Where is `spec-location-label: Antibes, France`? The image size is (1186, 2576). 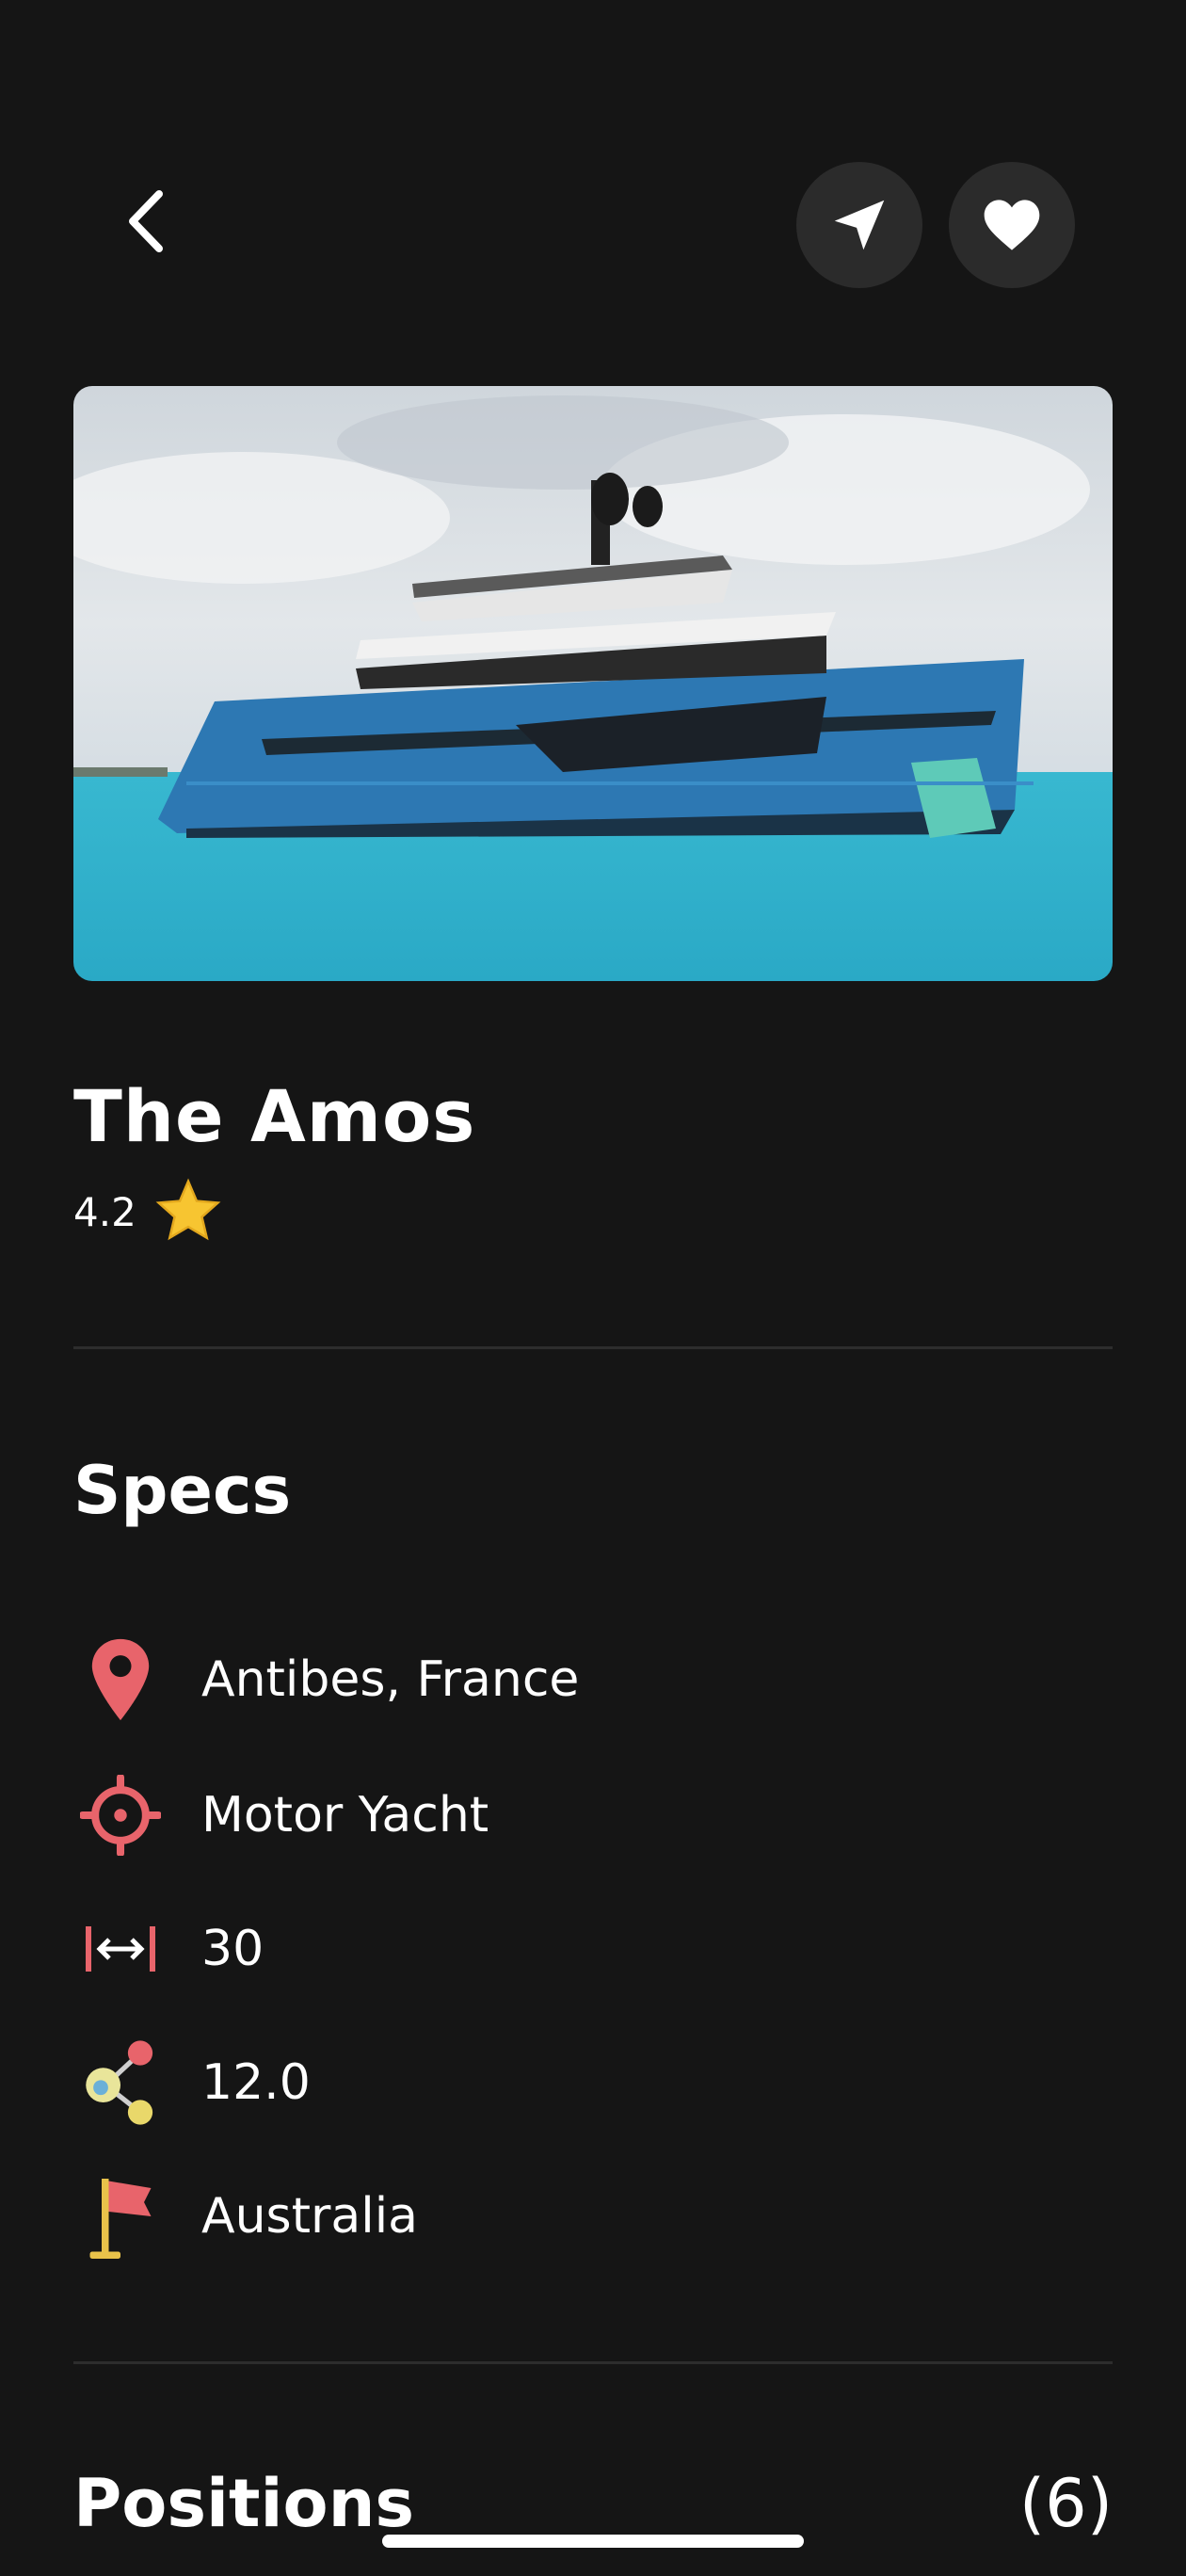
spec-location-label: Antibes, France is located at coordinates (390, 1679).